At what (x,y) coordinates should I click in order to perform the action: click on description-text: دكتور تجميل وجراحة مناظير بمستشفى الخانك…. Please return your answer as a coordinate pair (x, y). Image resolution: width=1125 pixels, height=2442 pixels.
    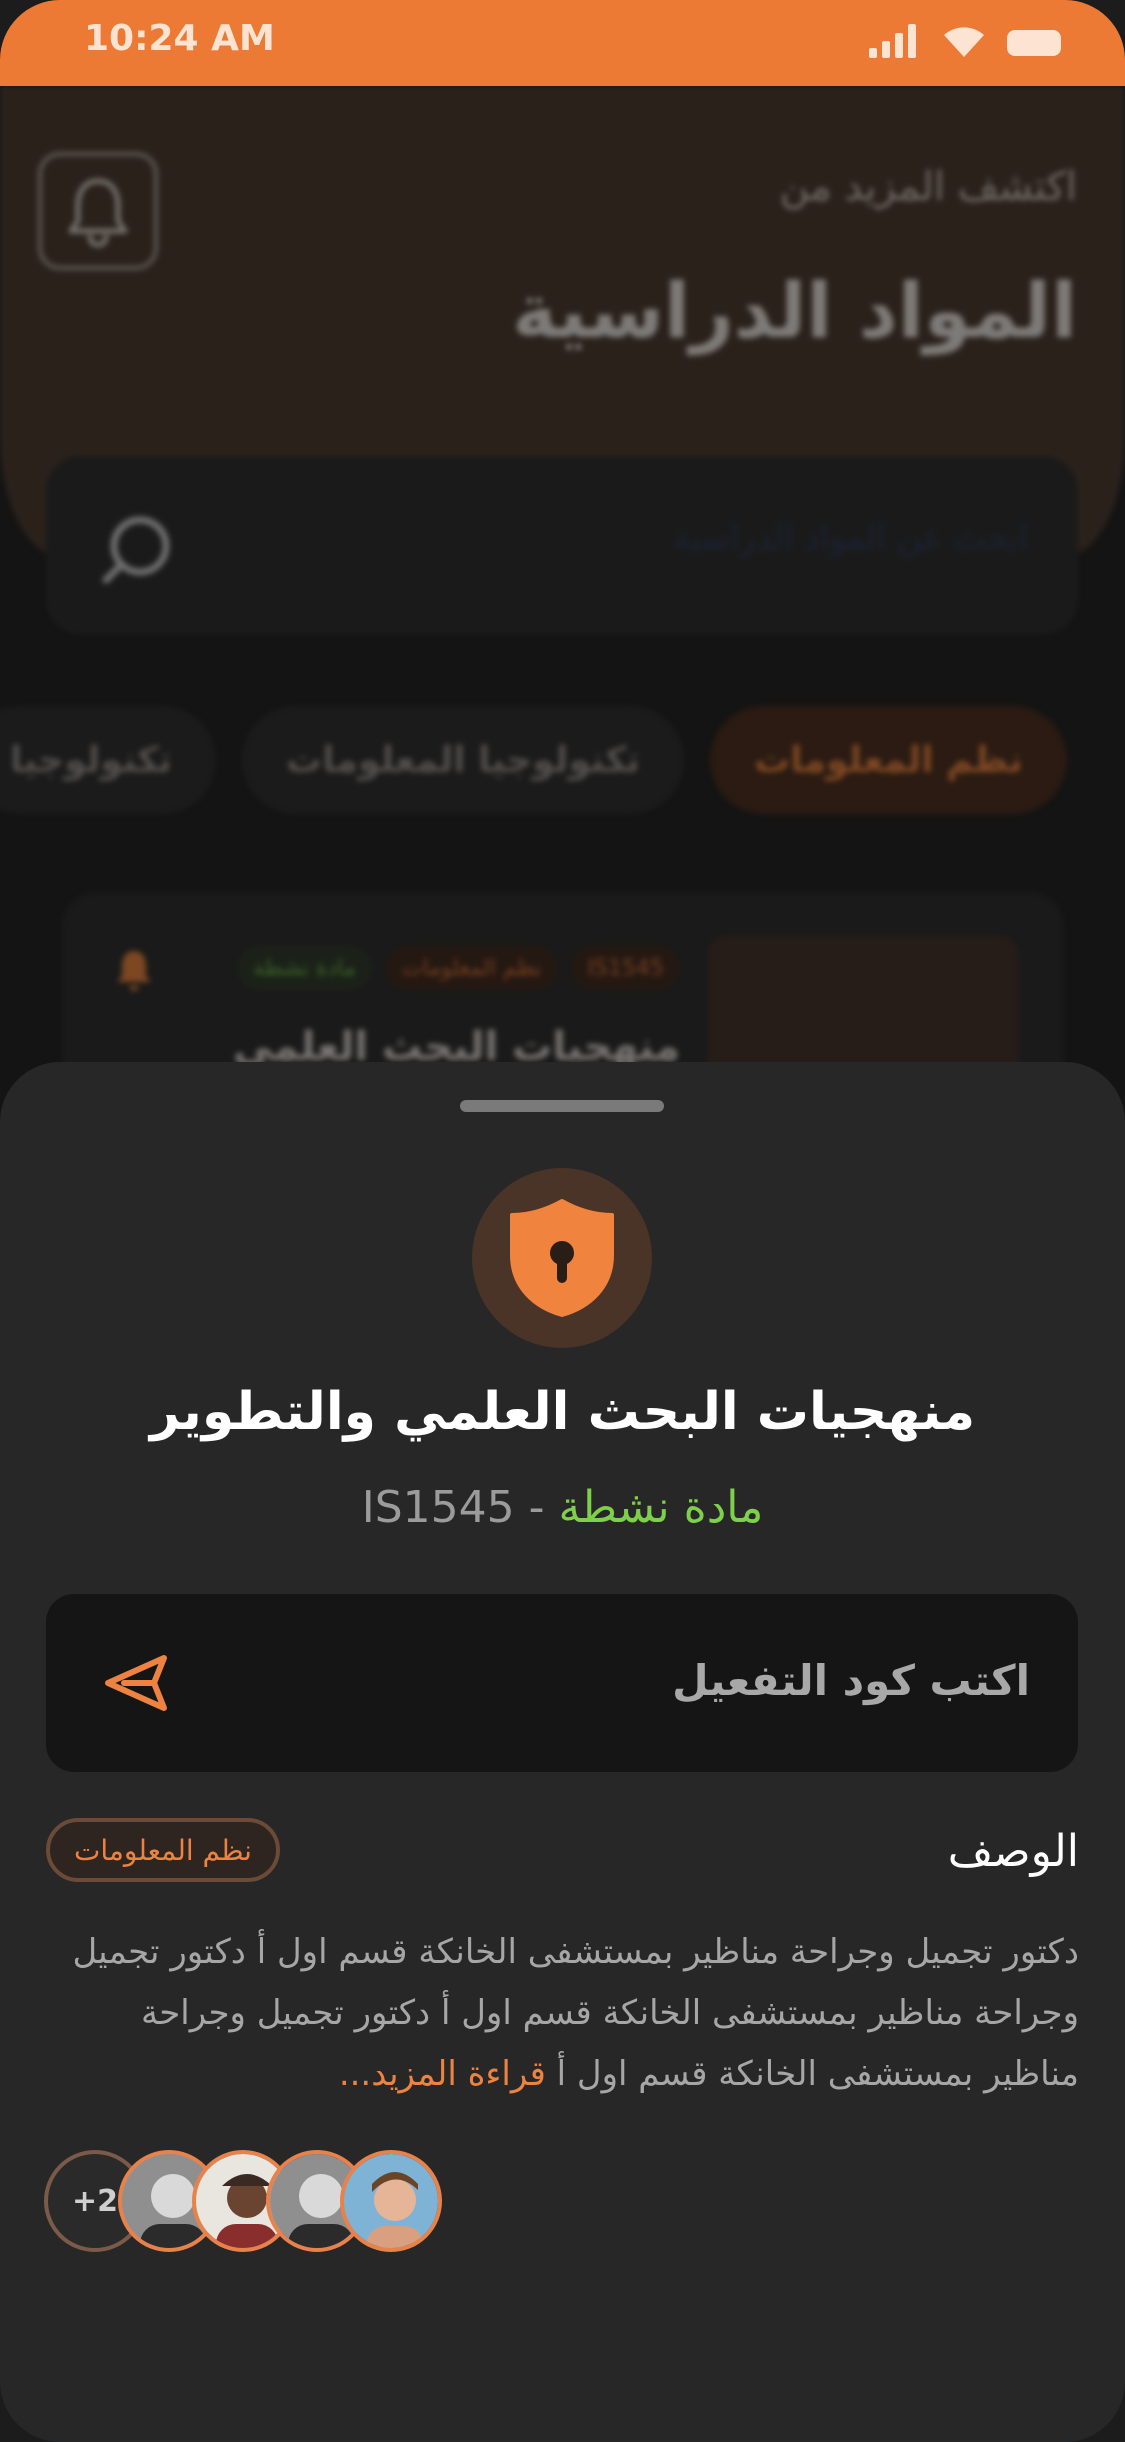
    Looking at the image, I should click on (575, 2013).